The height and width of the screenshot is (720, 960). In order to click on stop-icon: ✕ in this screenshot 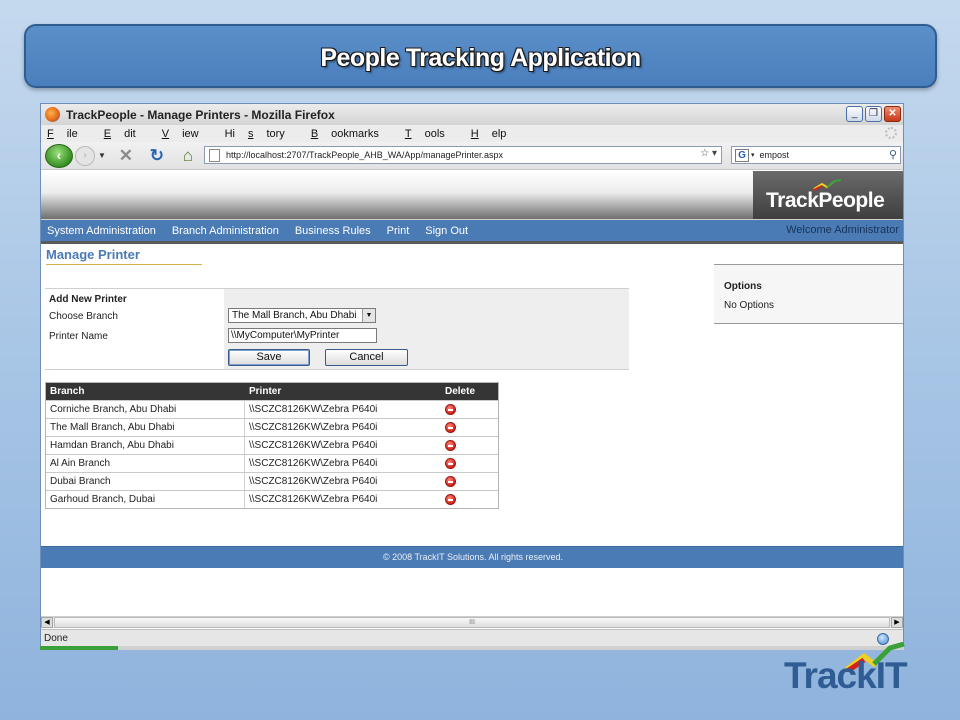, I will do `click(126, 156)`.